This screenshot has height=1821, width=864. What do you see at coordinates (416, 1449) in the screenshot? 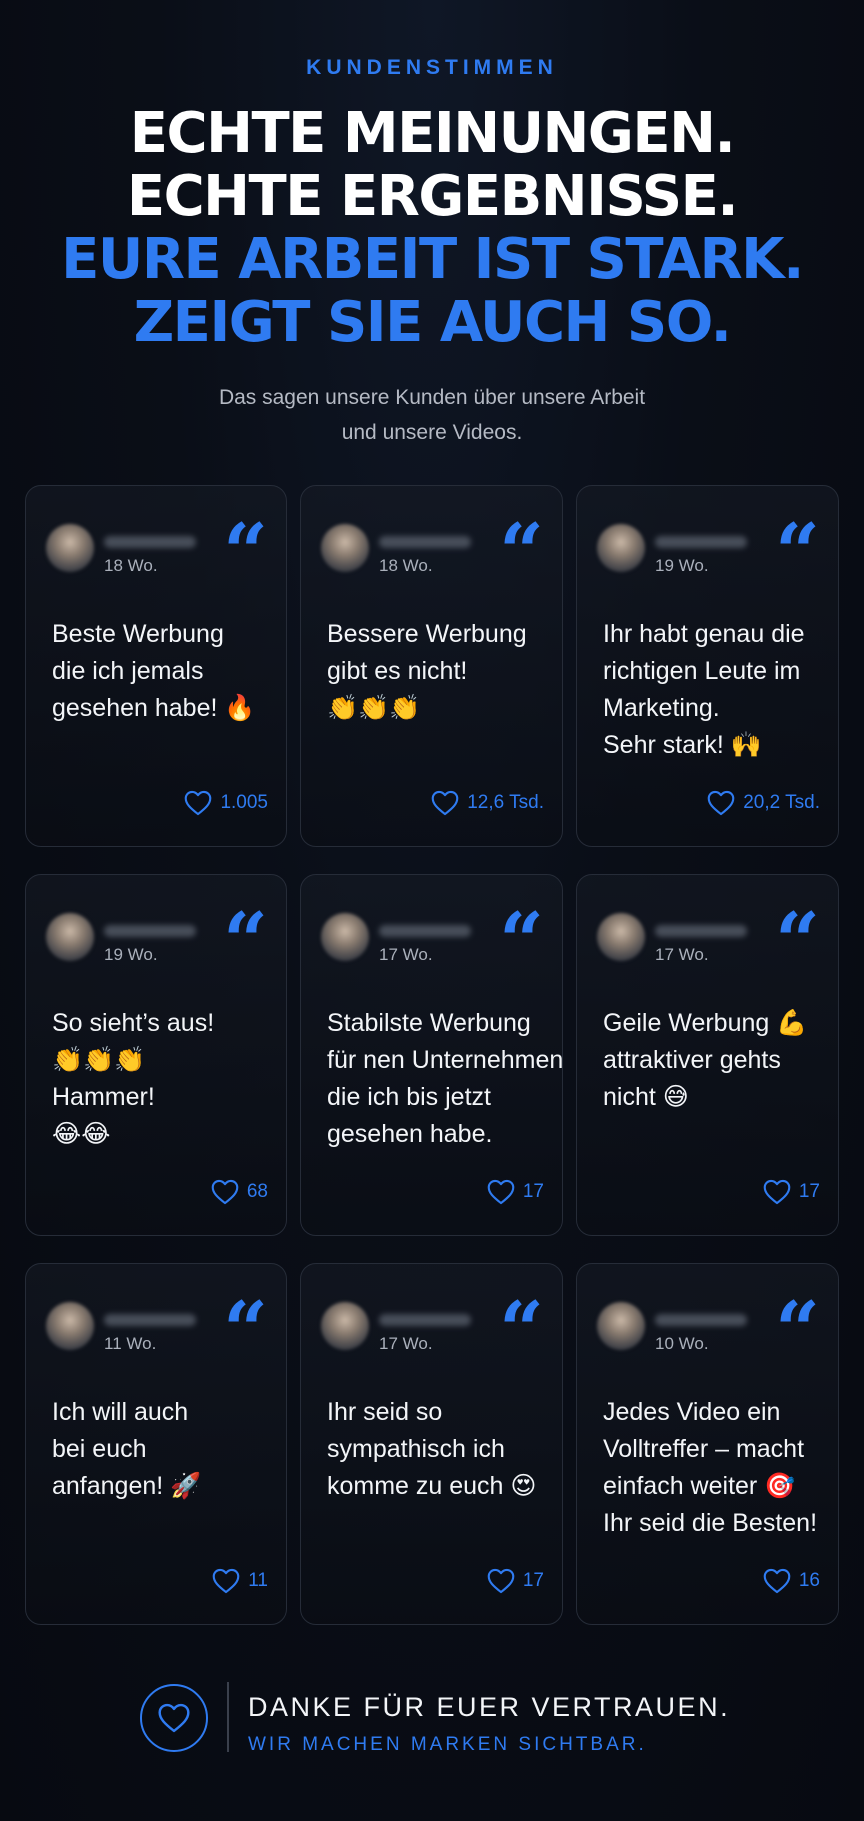
I see `testimonial-text-line: sympathisch ich` at bounding box center [416, 1449].